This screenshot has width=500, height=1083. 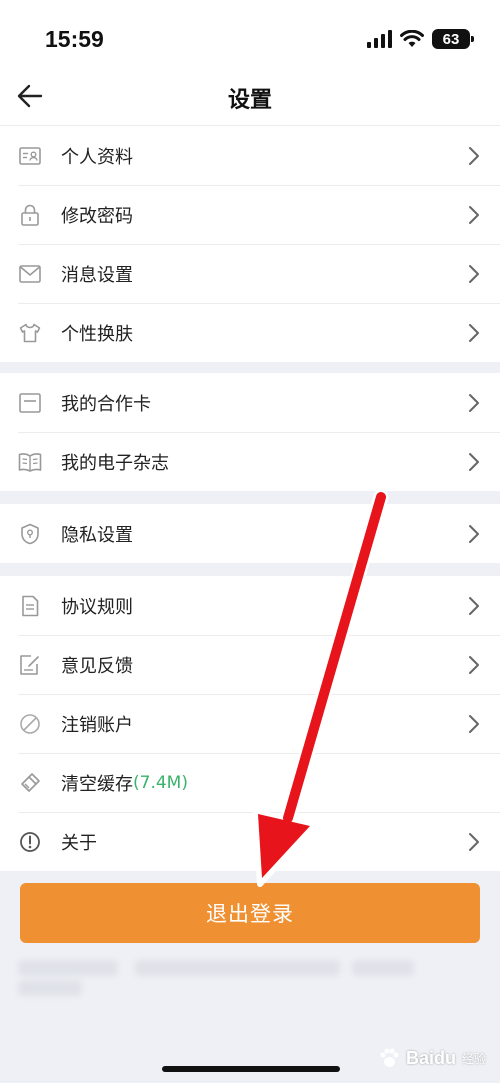 What do you see at coordinates (30, 842) in the screenshot?
I see `info-icon` at bounding box center [30, 842].